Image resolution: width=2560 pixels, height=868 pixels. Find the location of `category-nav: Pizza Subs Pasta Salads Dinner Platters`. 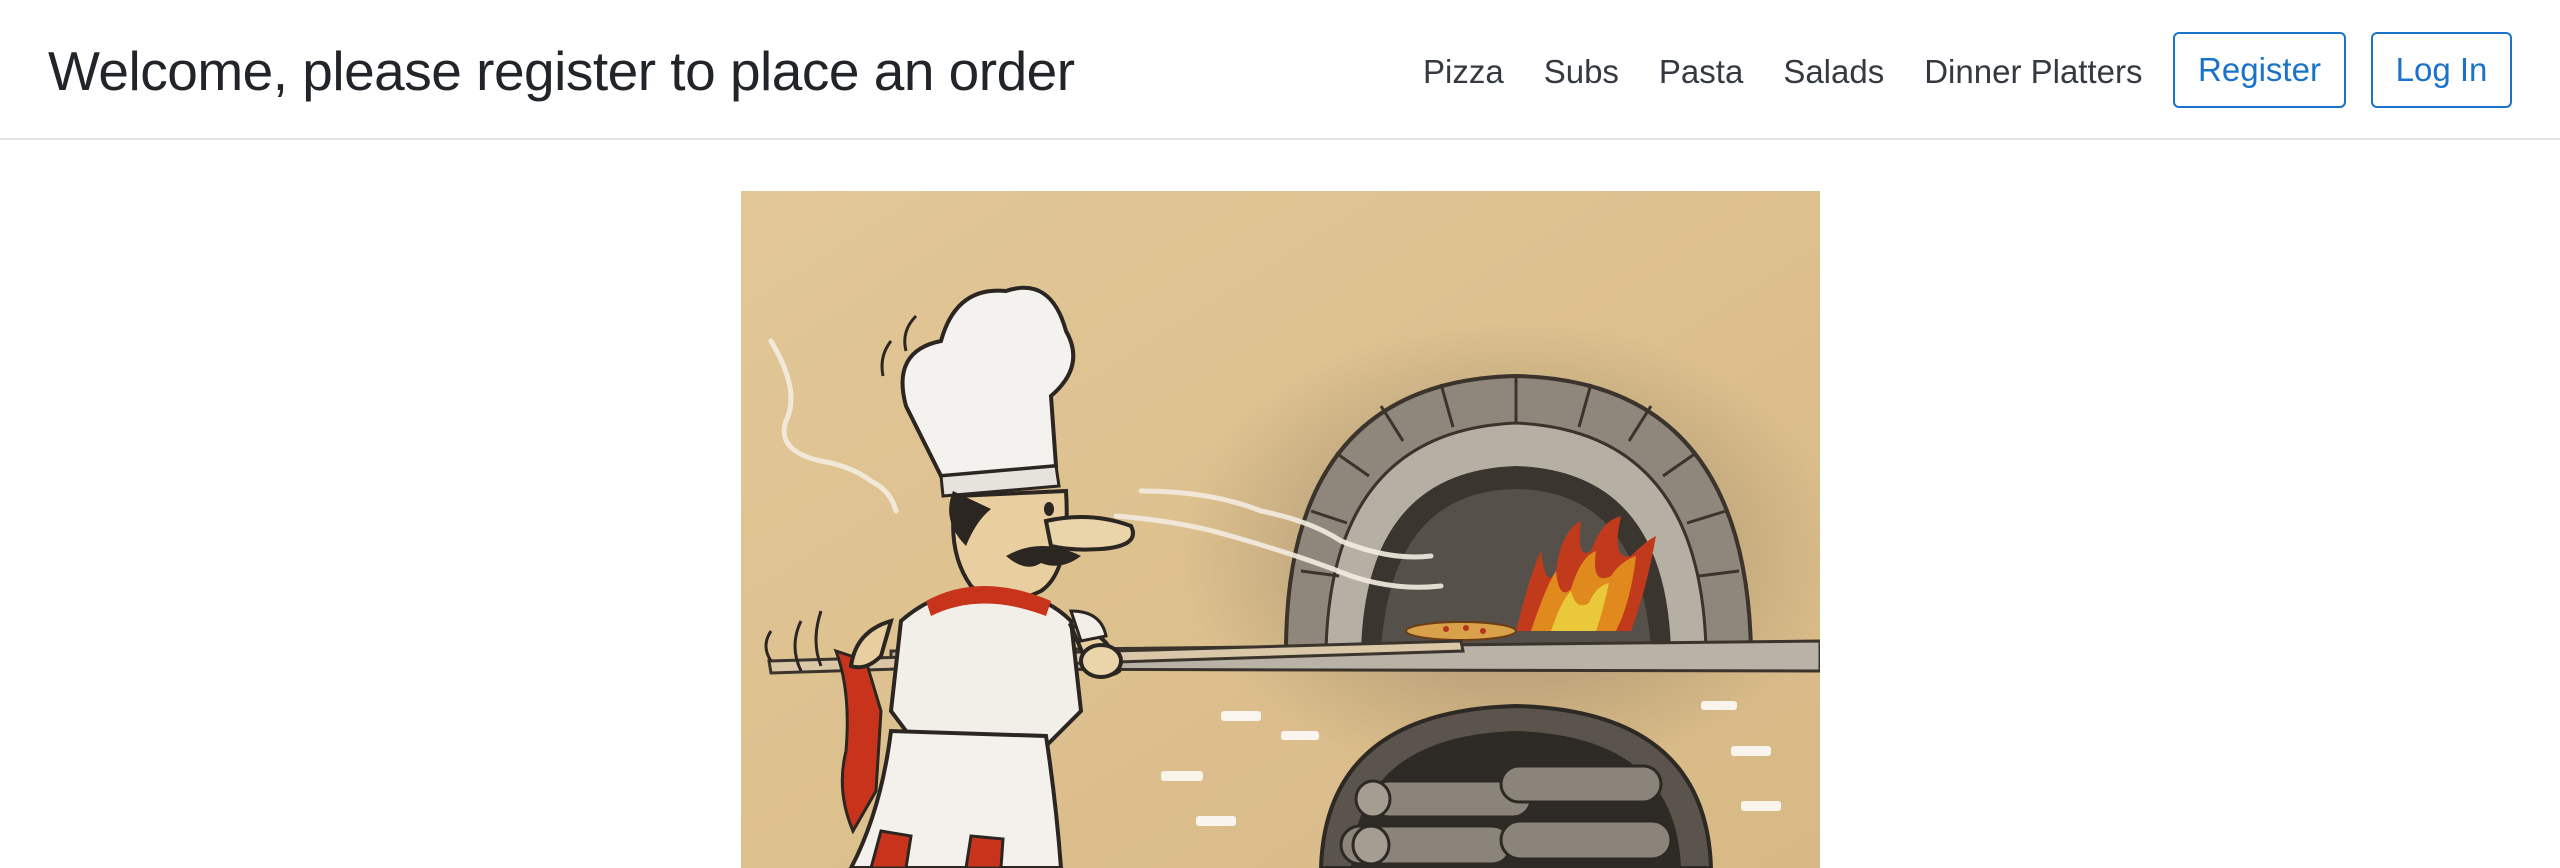

category-nav: Pizza Subs Pasta Salads Dinner Platters is located at coordinates (1782, 72).